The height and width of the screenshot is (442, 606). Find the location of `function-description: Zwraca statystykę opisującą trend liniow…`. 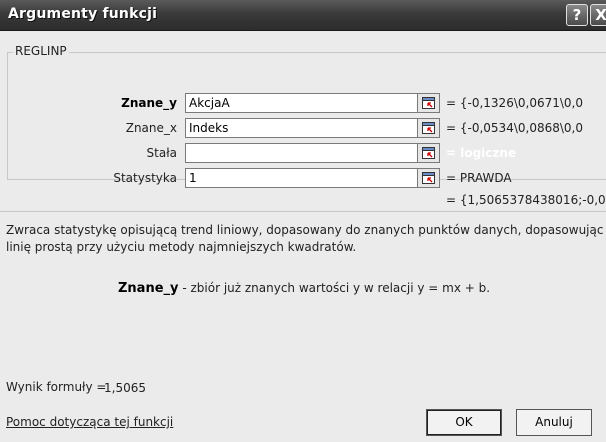

function-description: Zwraca statystykę opisującą trend liniow… is located at coordinates (305, 238).